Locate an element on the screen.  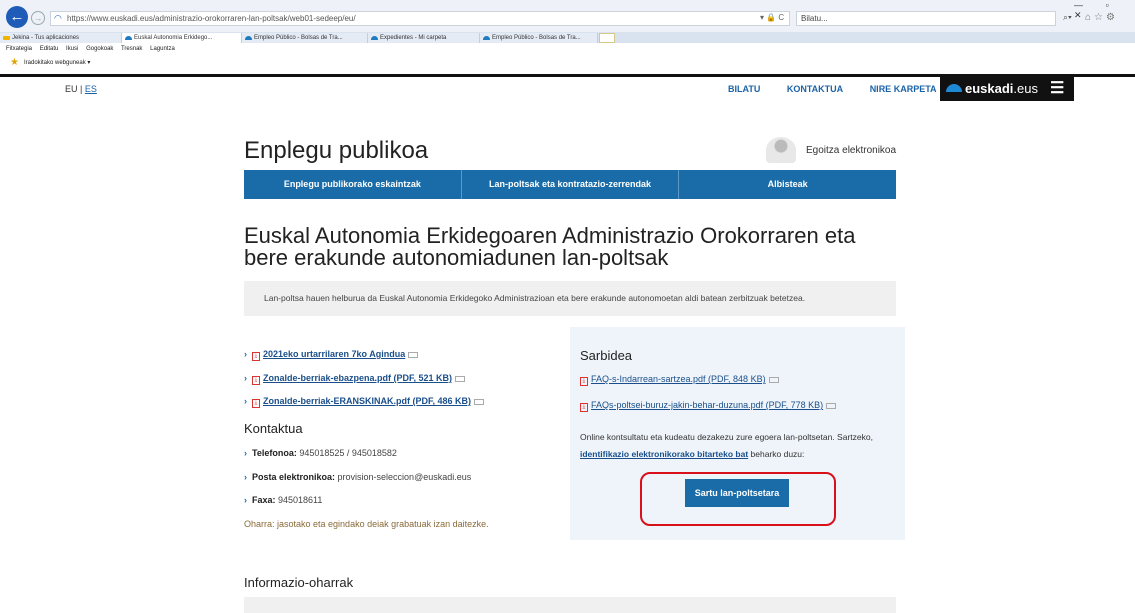
browser-tab: Expedientes - Mi carpeta is located at coordinates (424, 38).